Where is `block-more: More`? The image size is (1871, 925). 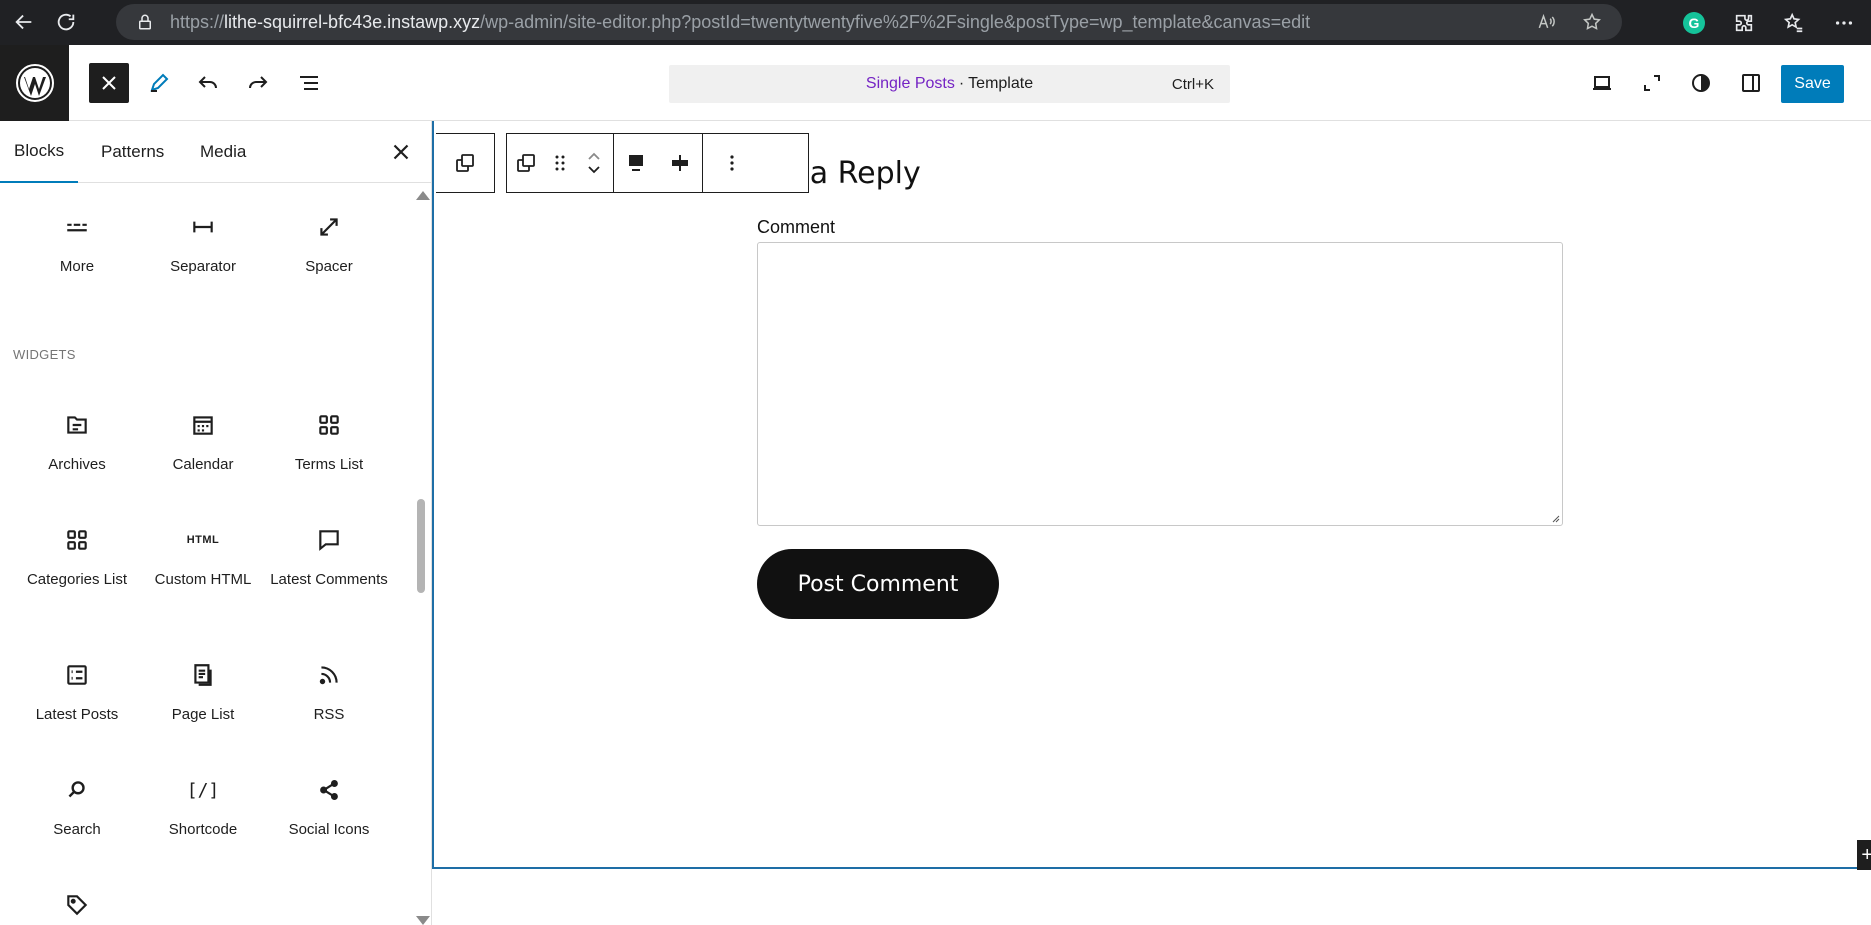
block-more: More is located at coordinates (77, 245).